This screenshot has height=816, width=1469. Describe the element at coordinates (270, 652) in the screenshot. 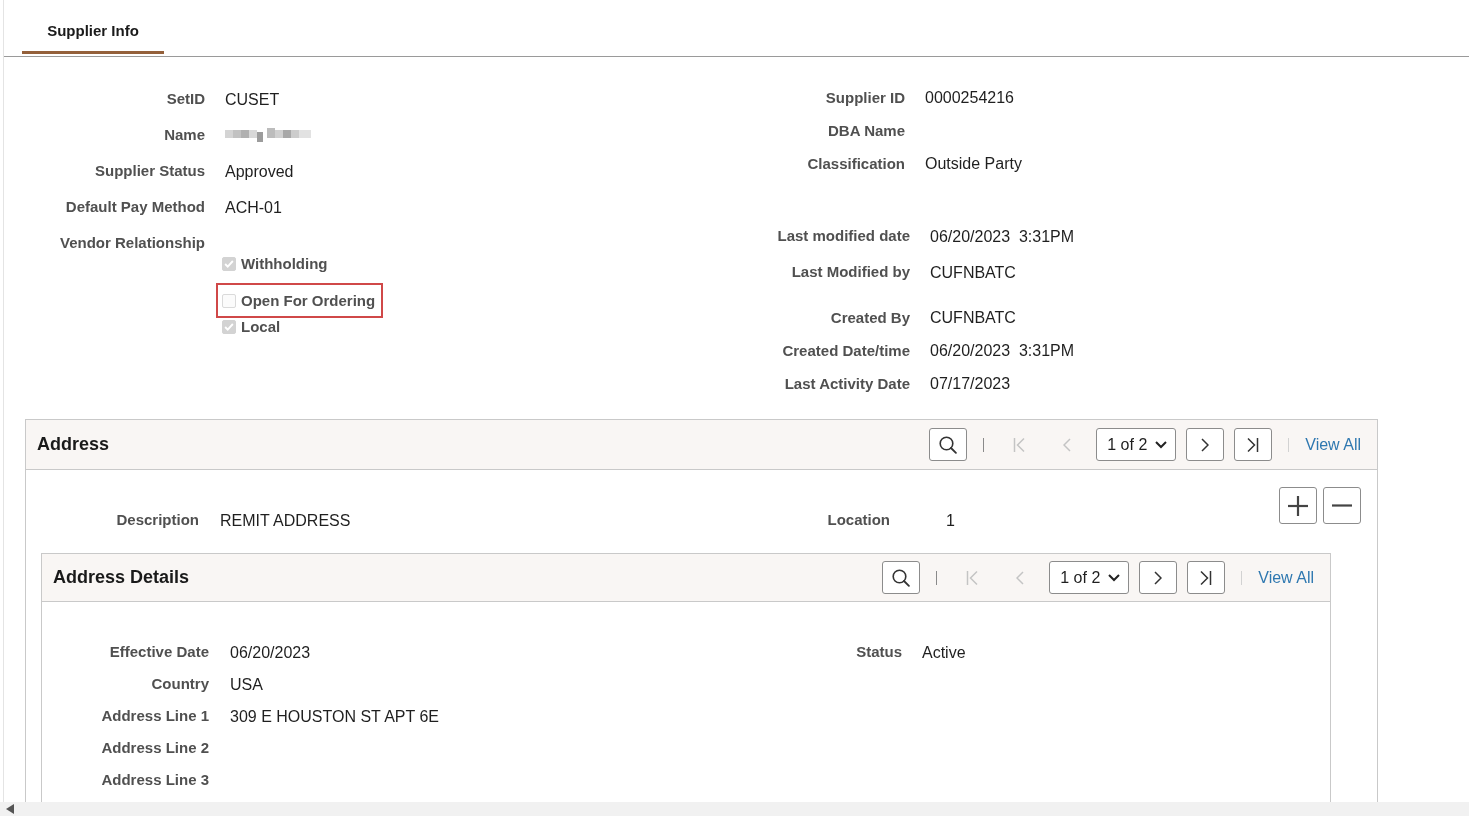

I see `field-value: 06/20/2023` at that location.